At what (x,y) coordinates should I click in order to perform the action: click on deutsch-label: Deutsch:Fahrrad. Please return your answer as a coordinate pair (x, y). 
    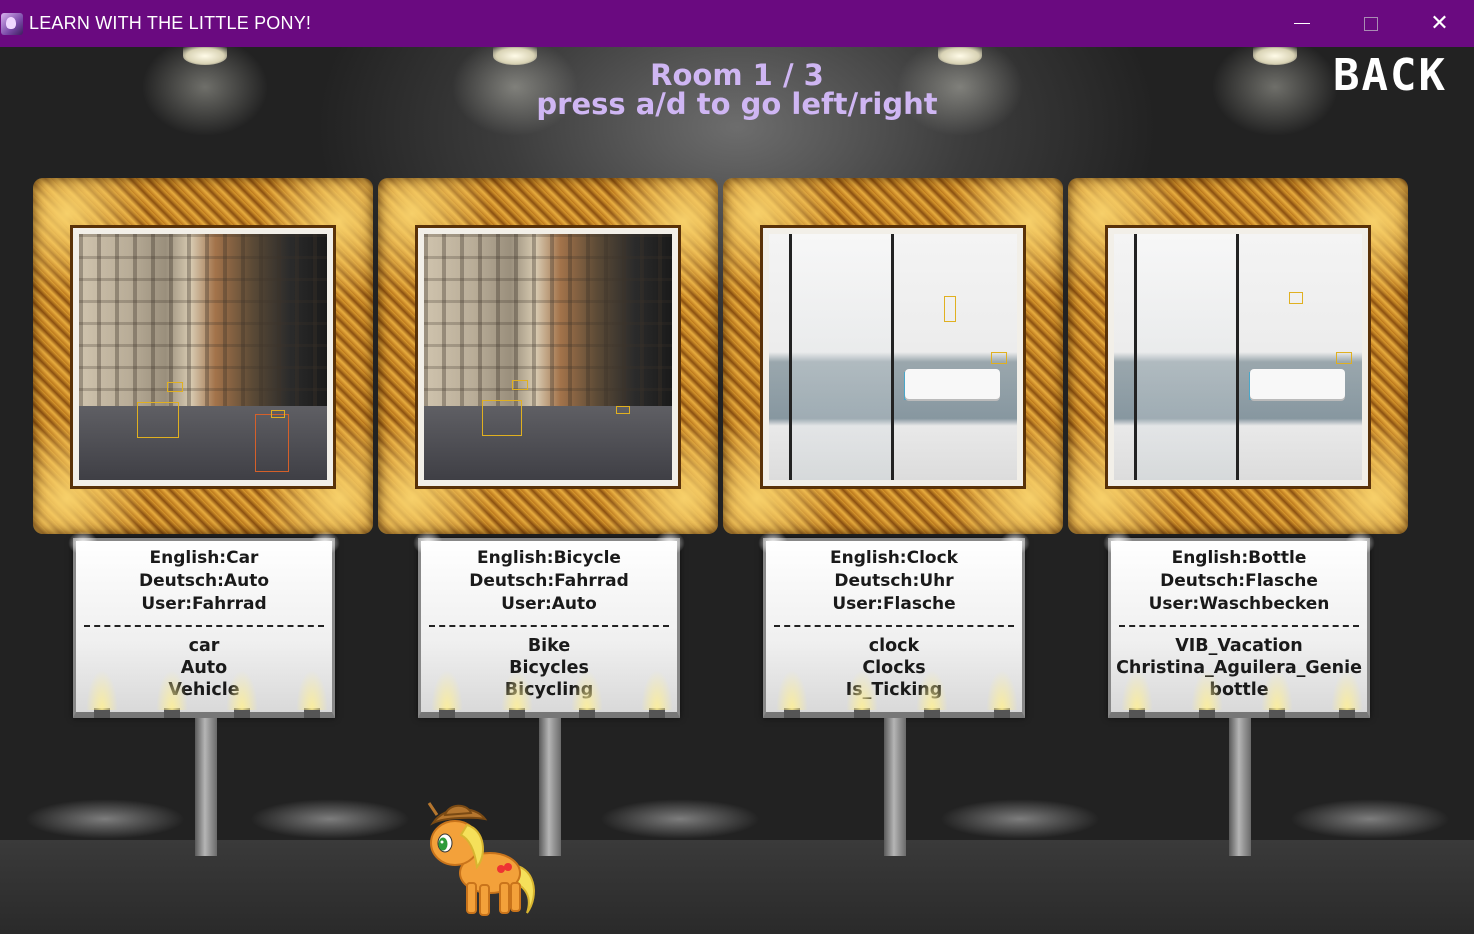
    Looking at the image, I should click on (549, 581).